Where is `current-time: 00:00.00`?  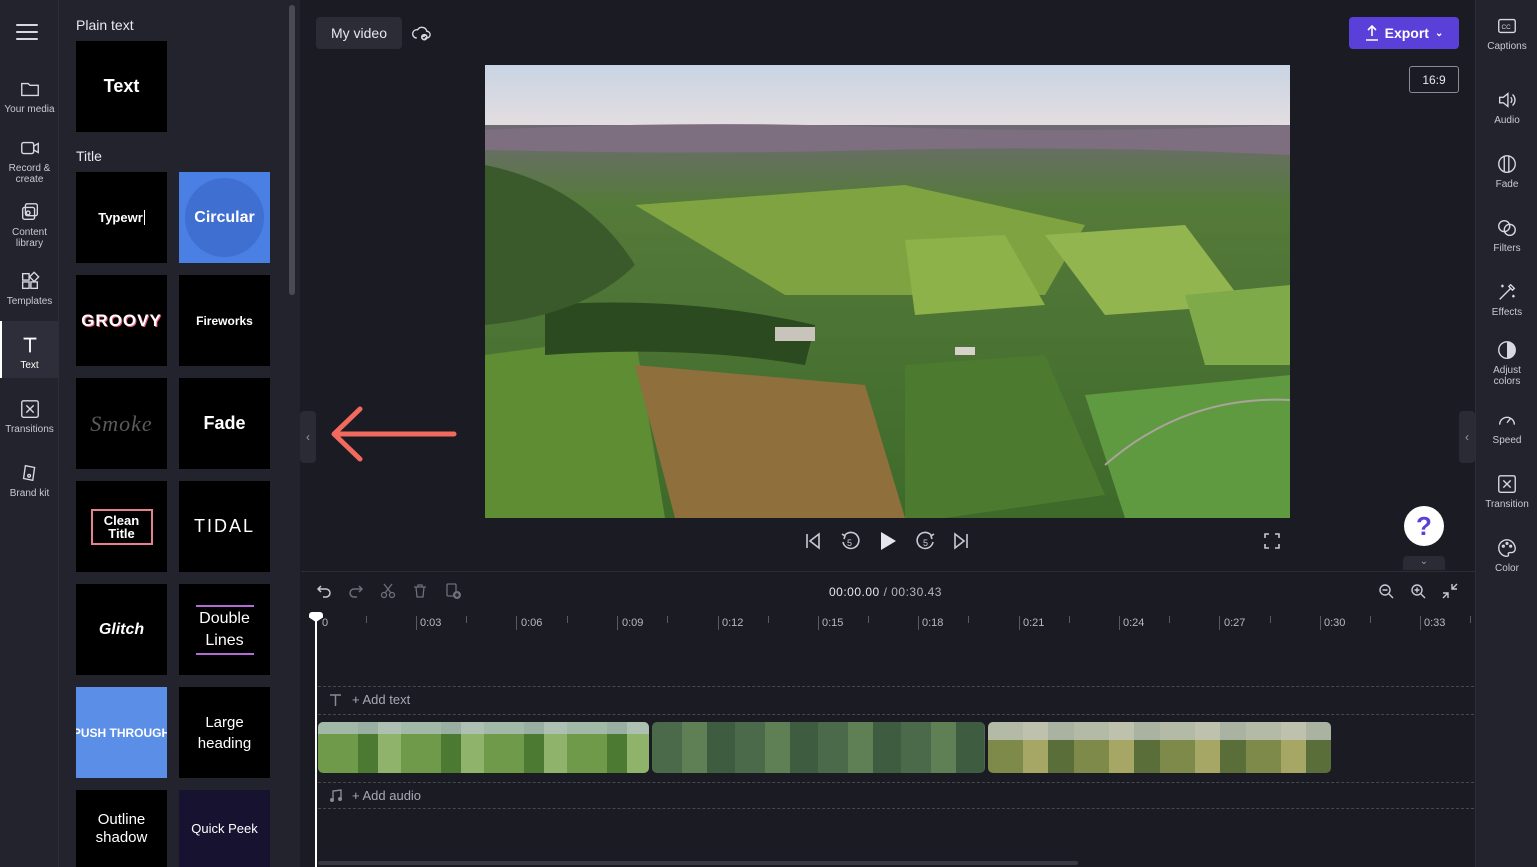
current-time: 00:00.00 is located at coordinates (854, 592).